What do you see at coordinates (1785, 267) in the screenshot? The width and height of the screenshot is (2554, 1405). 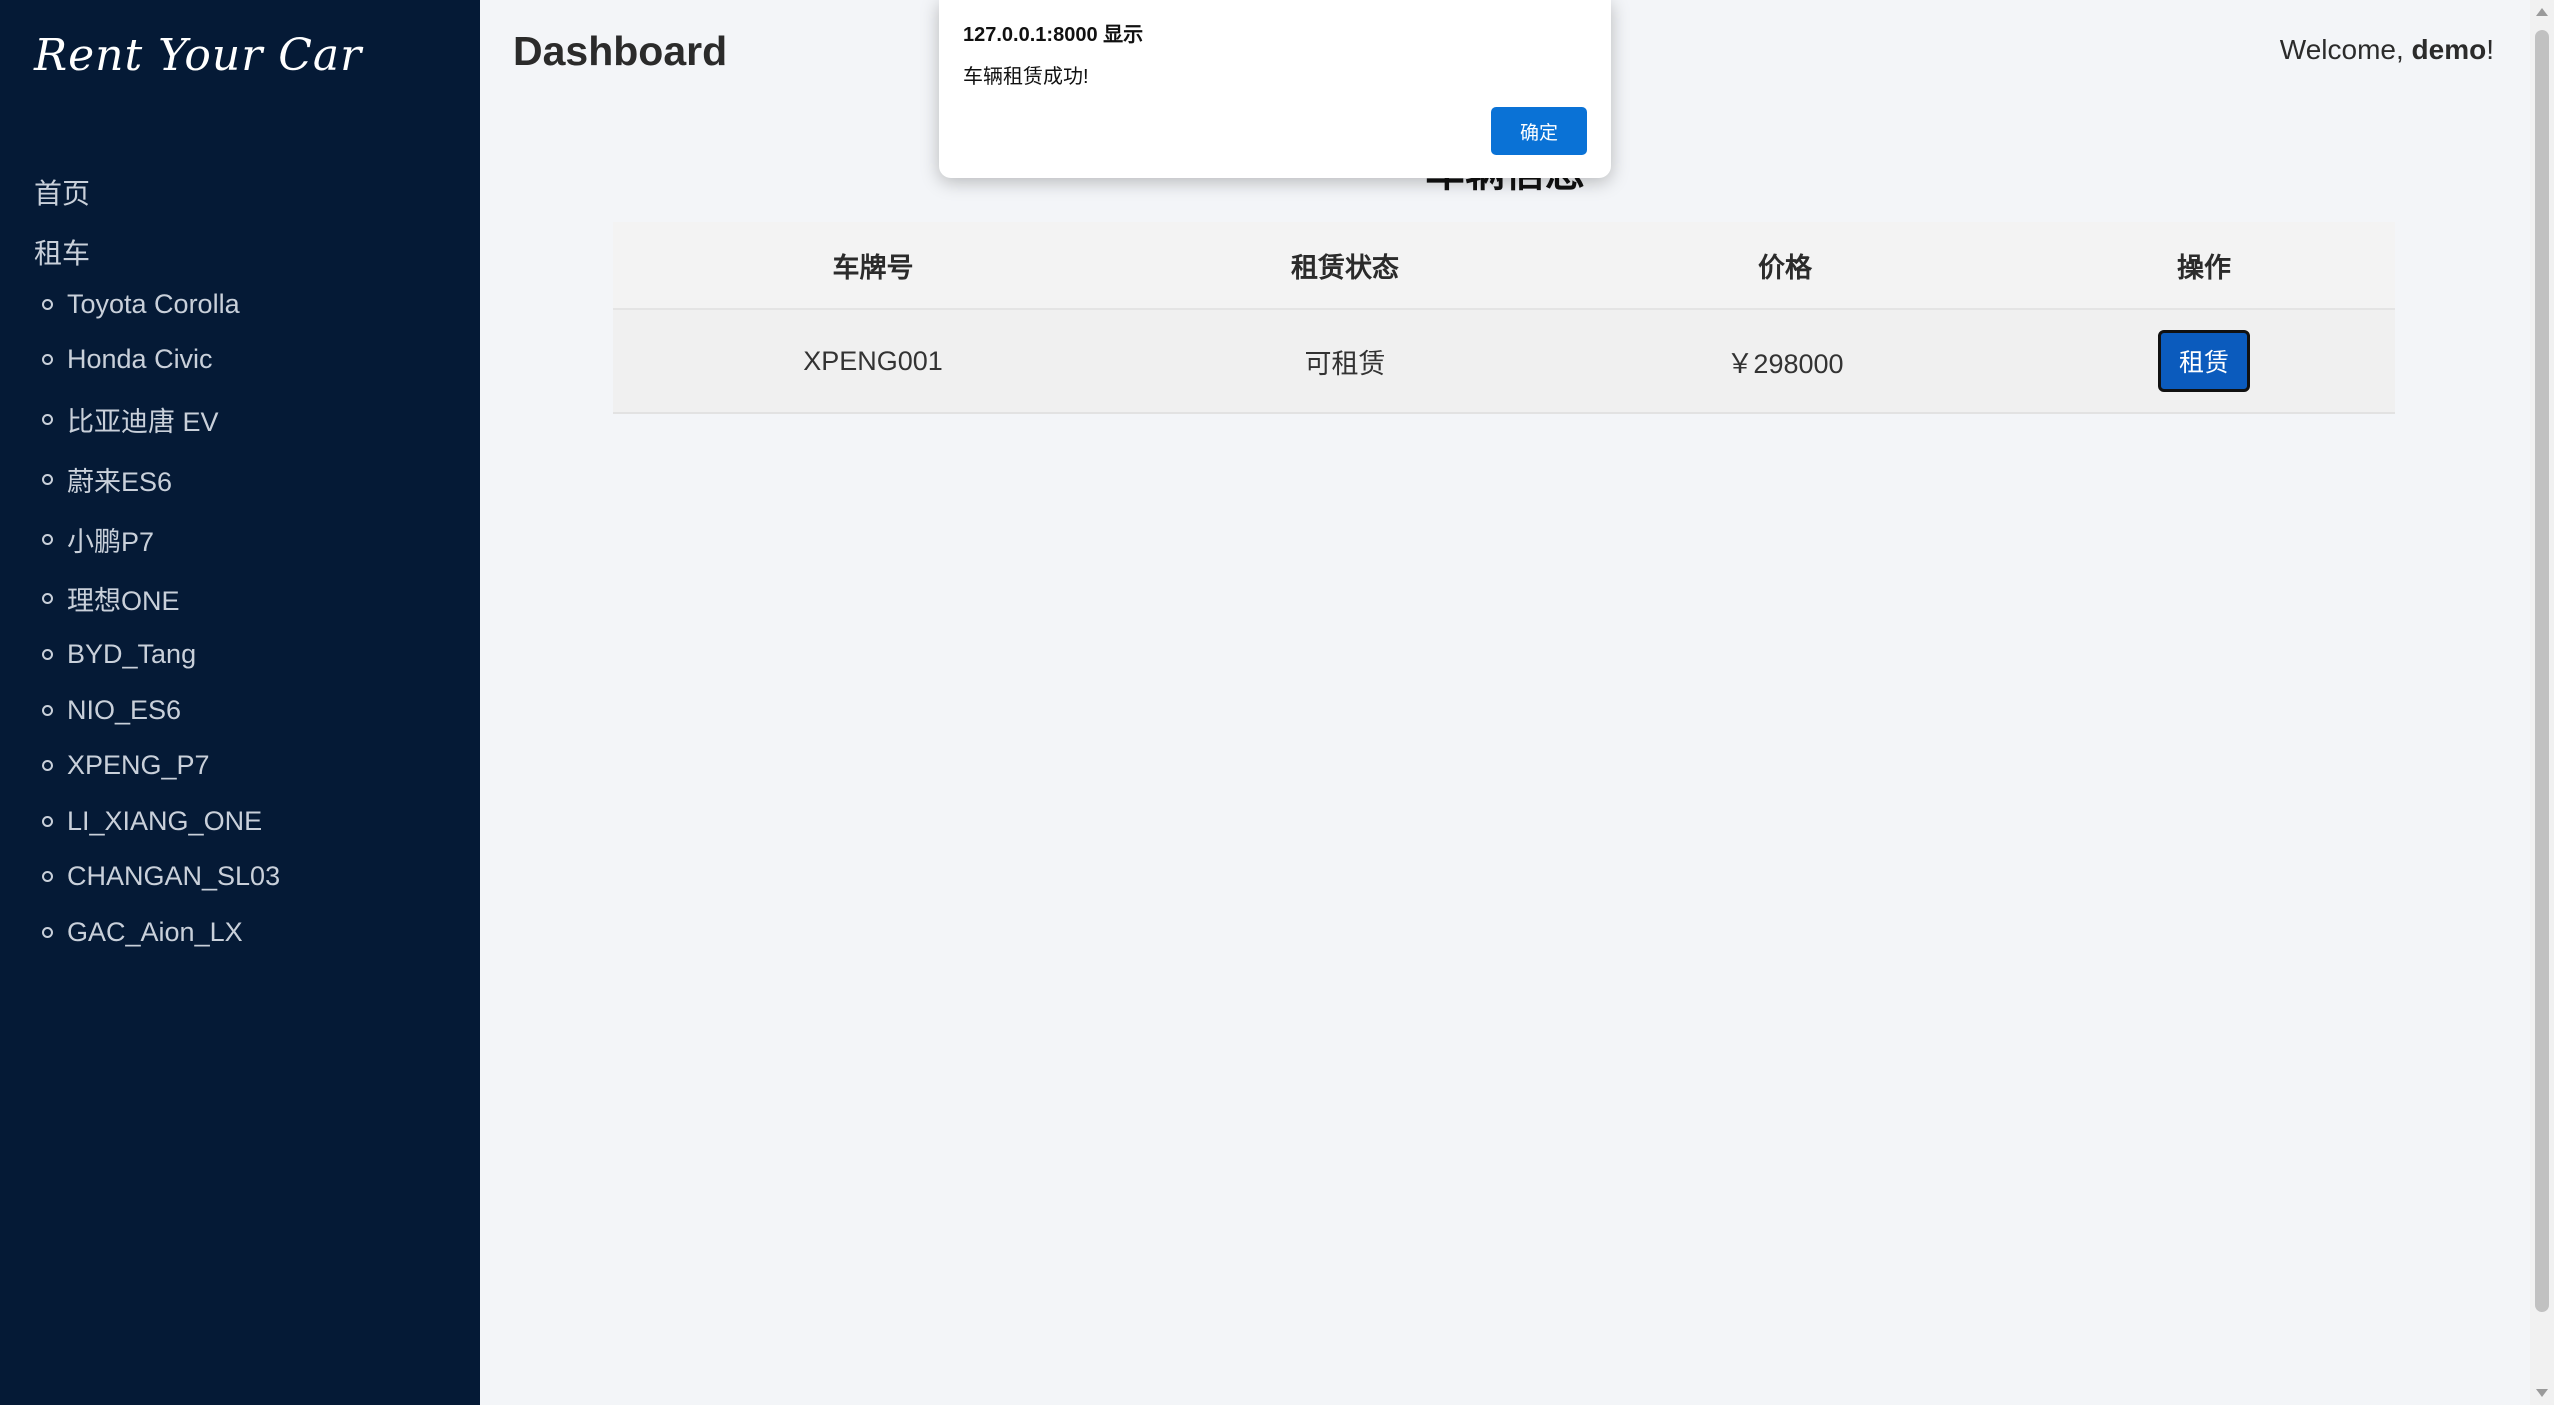 I see `column-header-price: 价格` at bounding box center [1785, 267].